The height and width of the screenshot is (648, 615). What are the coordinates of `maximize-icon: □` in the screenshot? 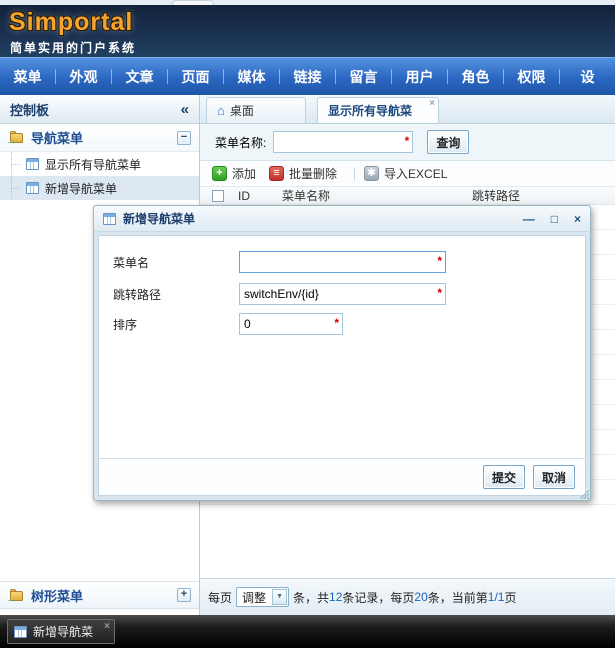 It's located at (554, 219).